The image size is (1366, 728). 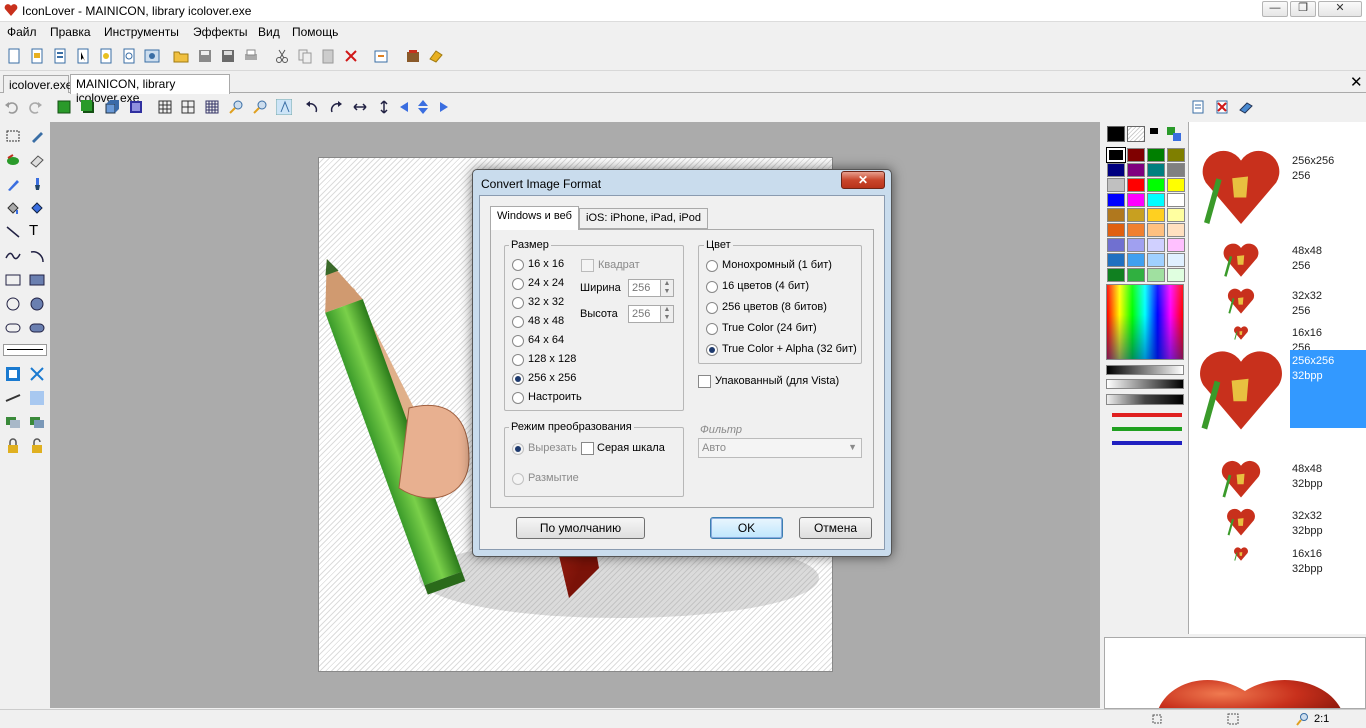 What do you see at coordinates (384, 107) in the screenshot?
I see `flip-vertical-icon` at bounding box center [384, 107].